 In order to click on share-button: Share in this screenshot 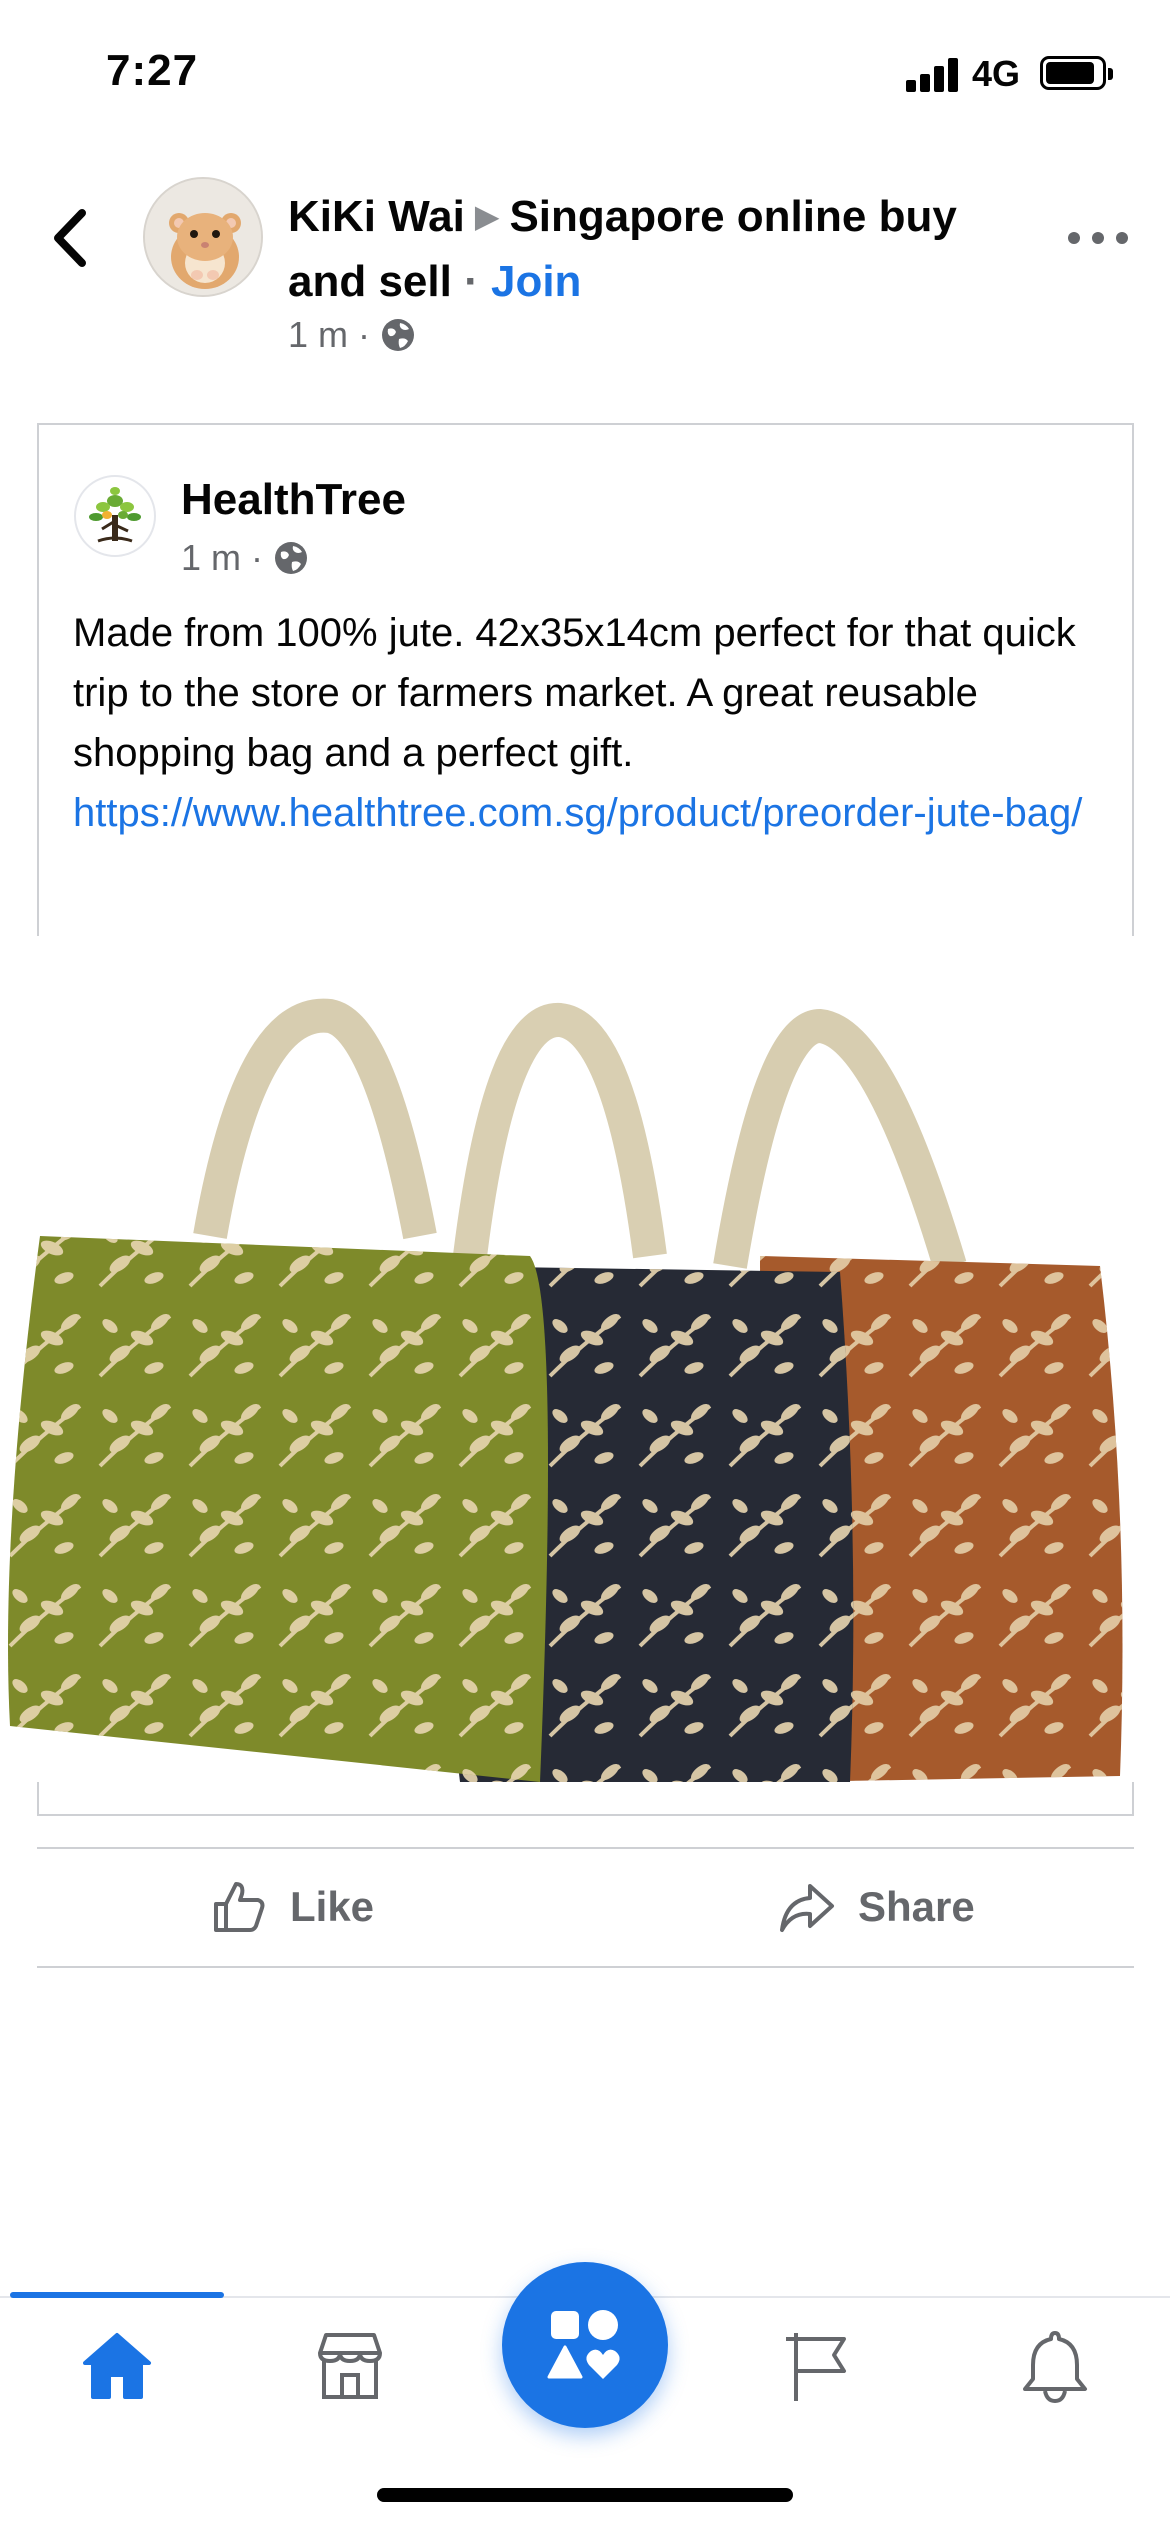, I will do `click(876, 1907)`.